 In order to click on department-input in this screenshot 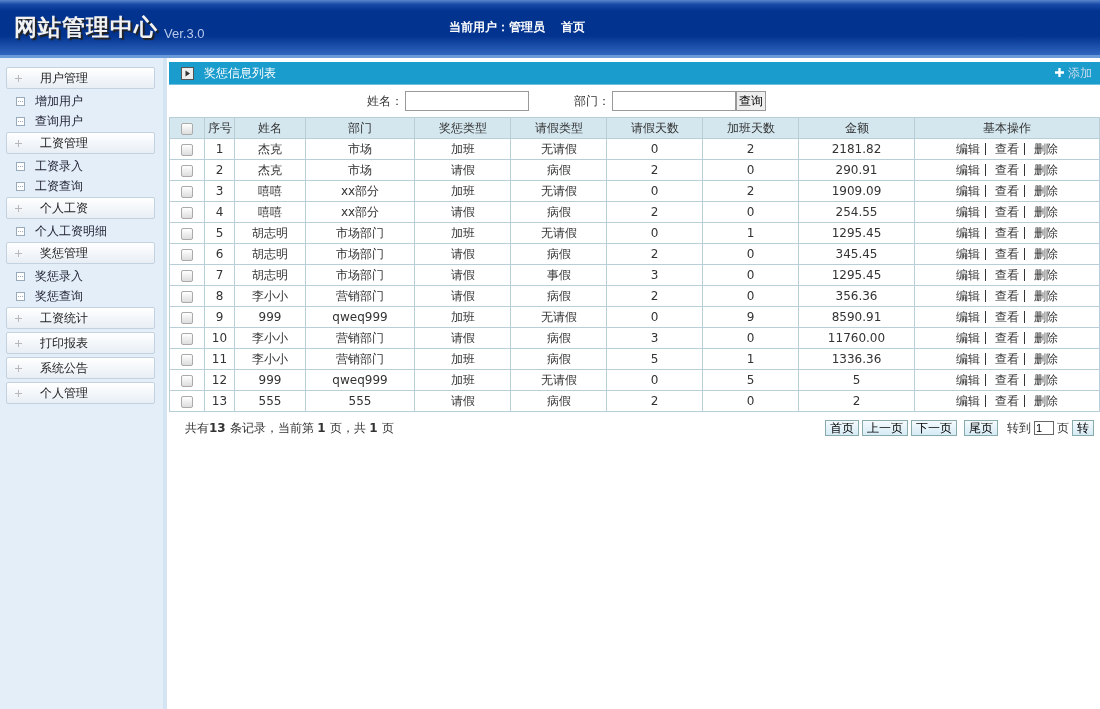, I will do `click(674, 101)`.